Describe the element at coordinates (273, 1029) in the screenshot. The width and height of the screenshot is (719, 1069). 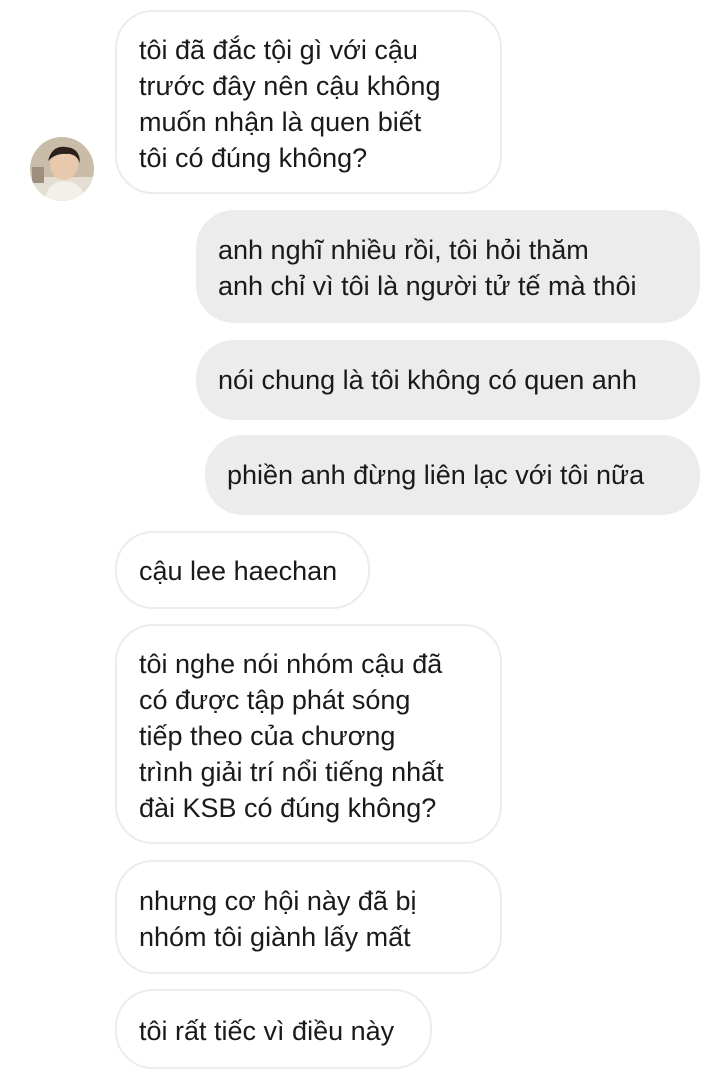
I see `message-bubble-incoming: tôi rất tiếc vì điều này` at that location.